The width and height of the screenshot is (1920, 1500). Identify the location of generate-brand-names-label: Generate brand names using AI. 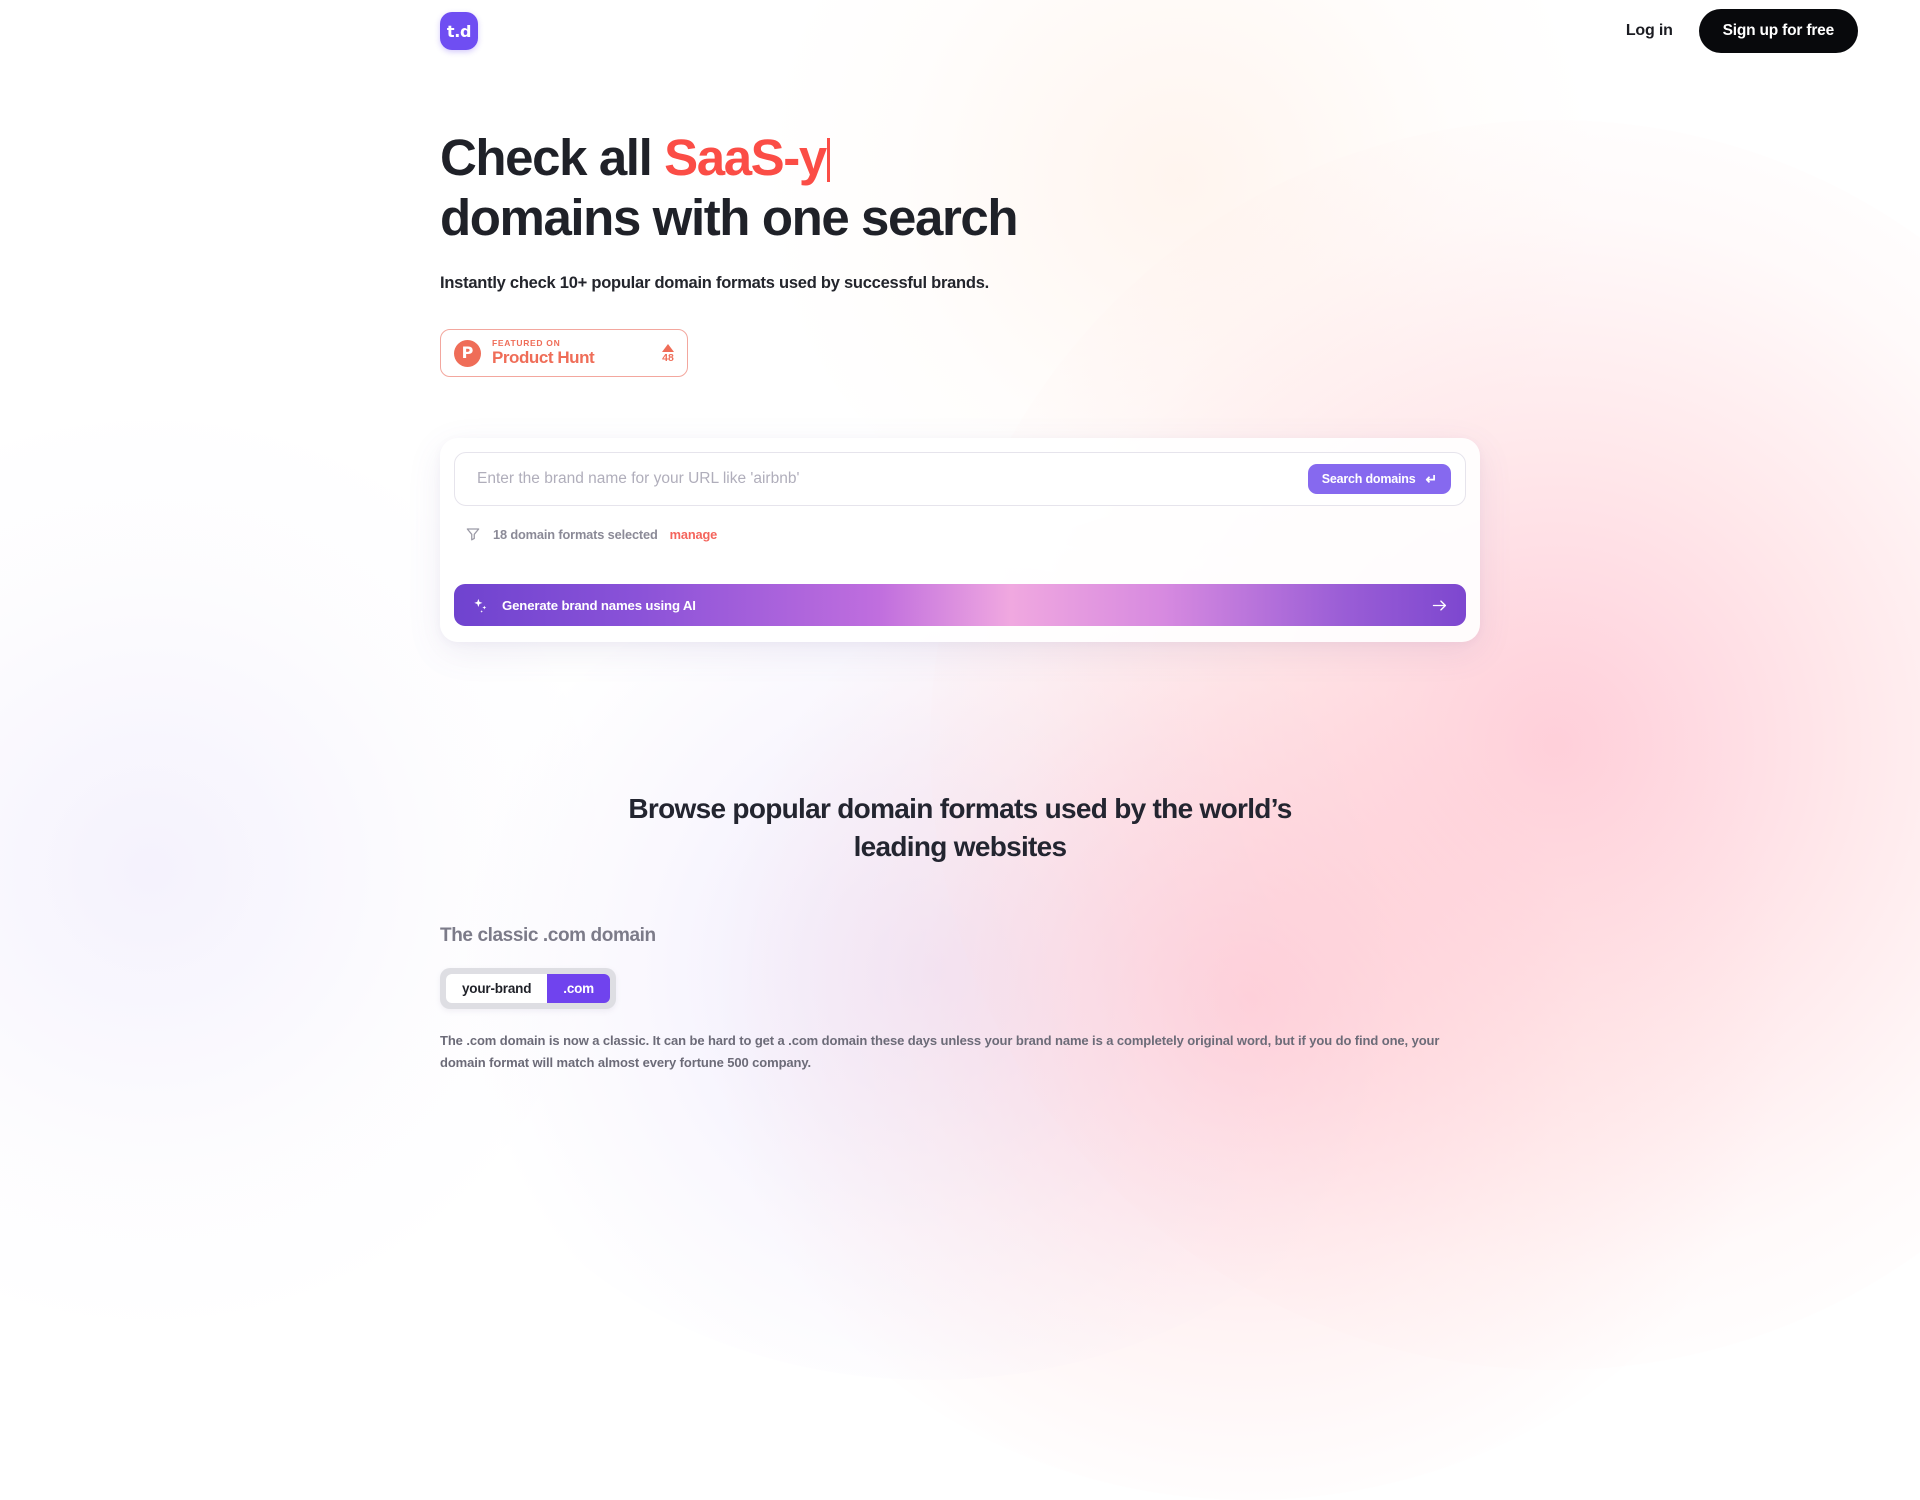
(599, 605).